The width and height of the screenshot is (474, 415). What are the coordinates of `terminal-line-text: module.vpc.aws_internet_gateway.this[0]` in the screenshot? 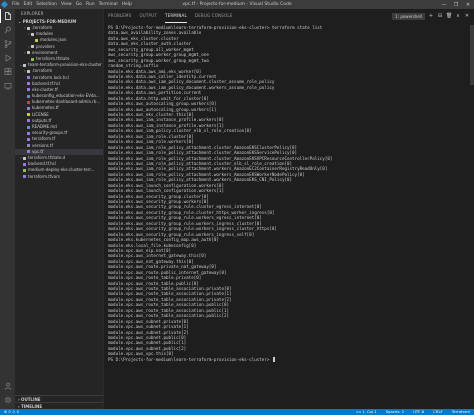 It's located at (157, 256).